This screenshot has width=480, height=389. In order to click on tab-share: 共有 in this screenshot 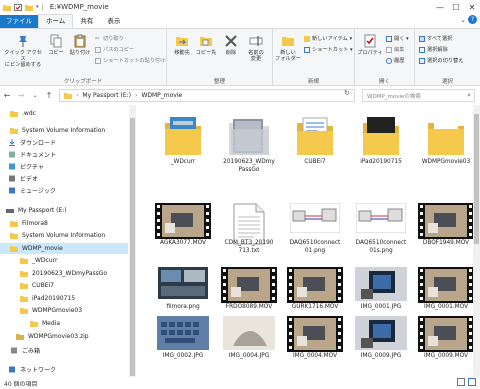, I will do `click(86, 21)`.